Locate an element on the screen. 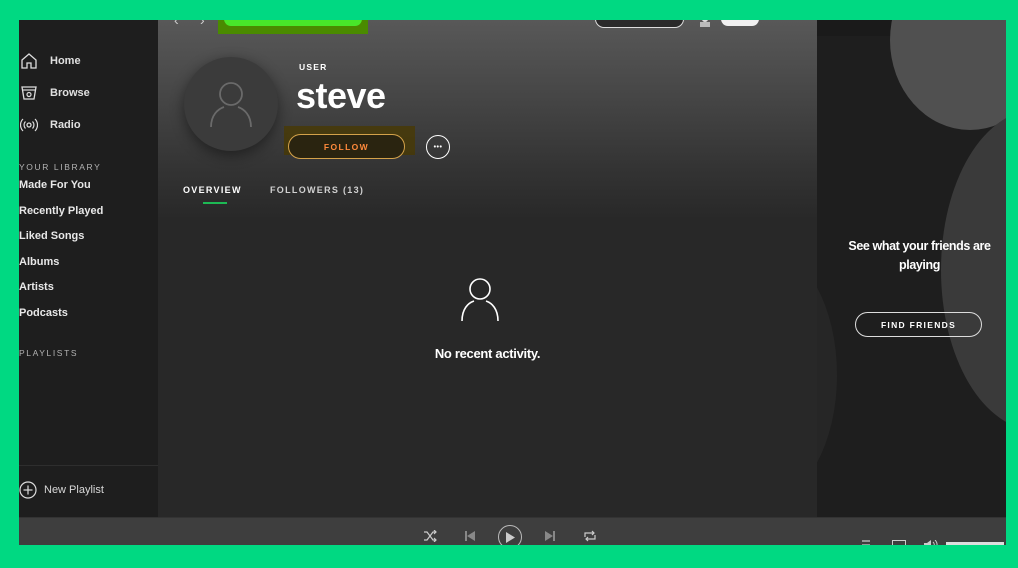 This screenshot has width=1018, height=568. shuffle-icon is located at coordinates (430, 536).